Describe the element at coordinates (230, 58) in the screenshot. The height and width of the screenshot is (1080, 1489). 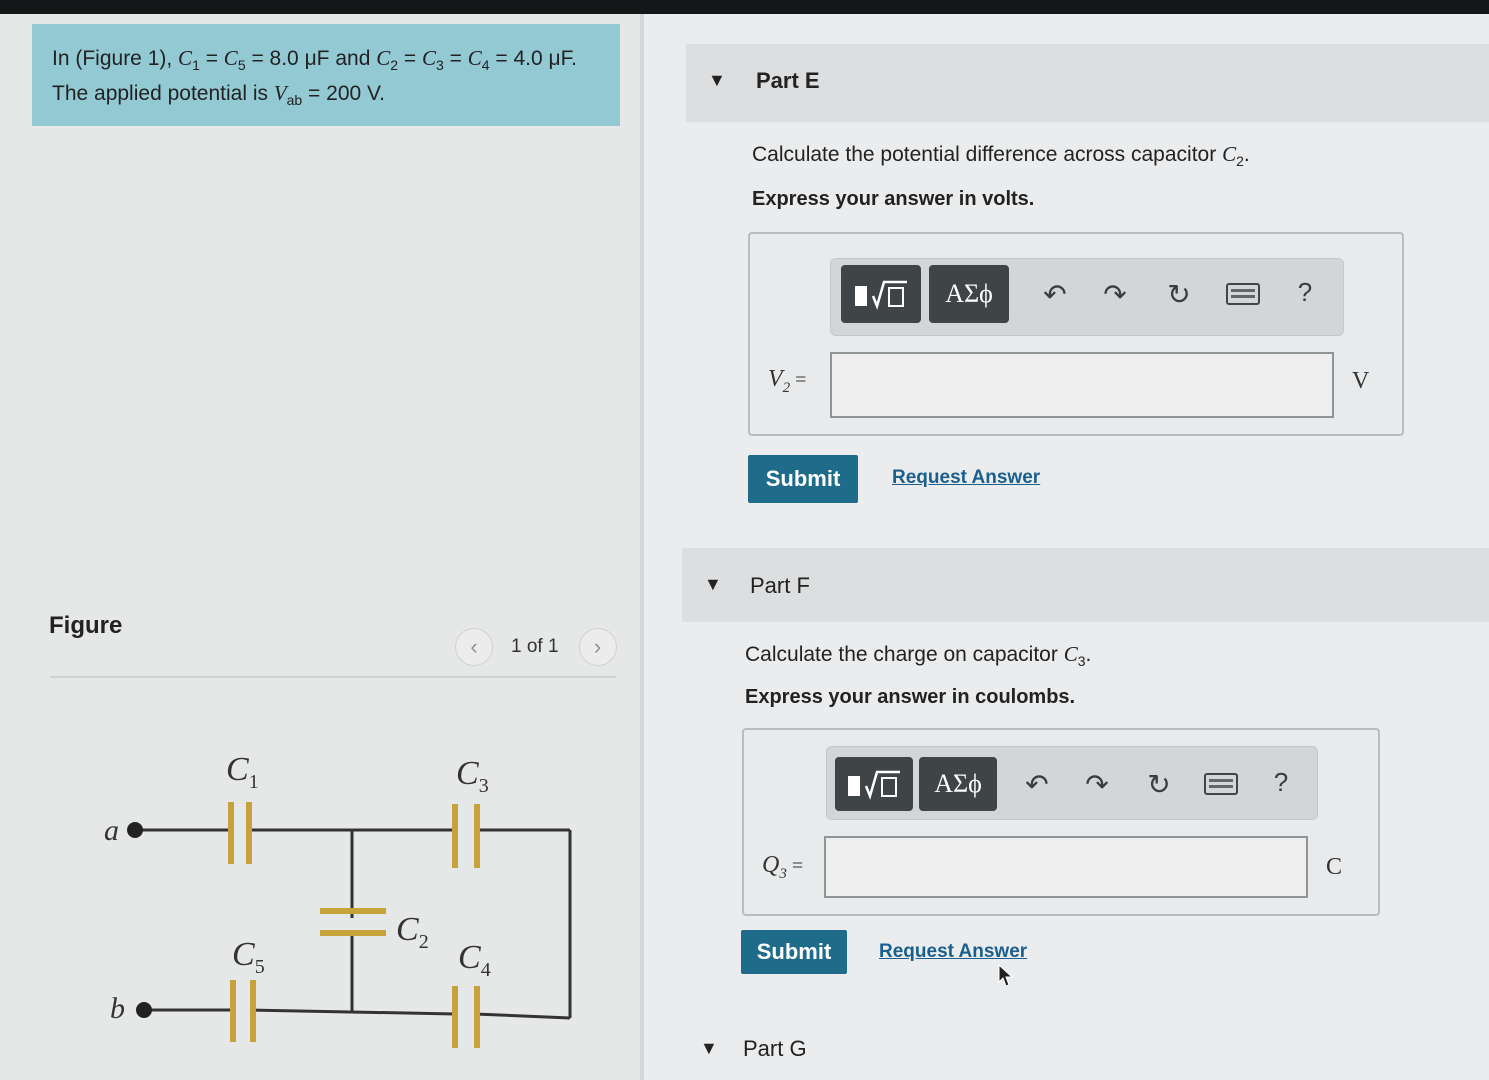
I see `intro-c5: C` at that location.